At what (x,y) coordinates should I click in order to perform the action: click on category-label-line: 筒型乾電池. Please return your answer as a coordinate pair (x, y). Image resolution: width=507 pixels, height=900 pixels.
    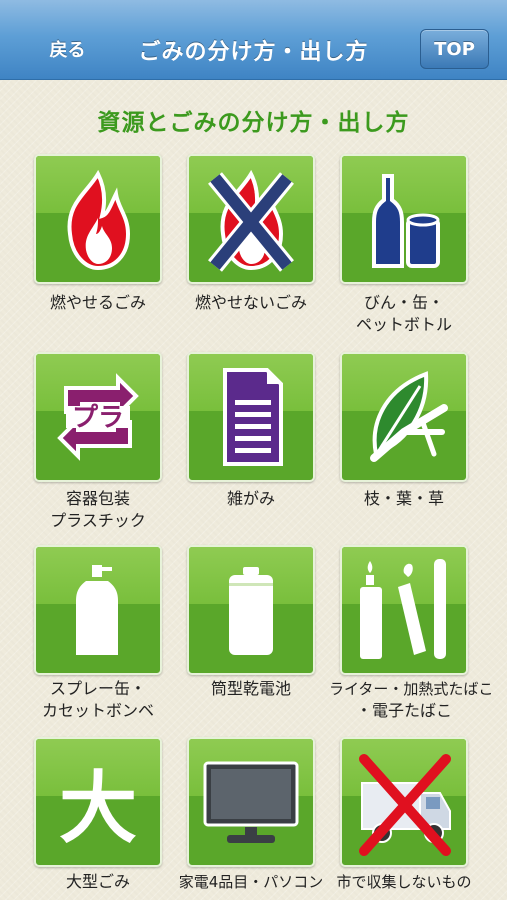
    Looking at the image, I should click on (250, 688).